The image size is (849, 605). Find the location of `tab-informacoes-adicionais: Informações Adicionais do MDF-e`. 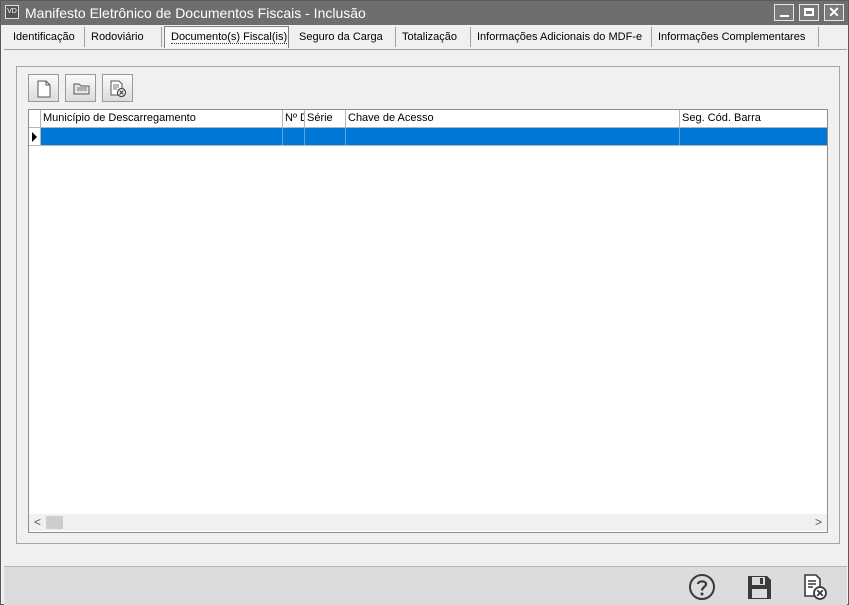

tab-informacoes-adicionais: Informações Adicionais do MDF-e is located at coordinates (561, 37).